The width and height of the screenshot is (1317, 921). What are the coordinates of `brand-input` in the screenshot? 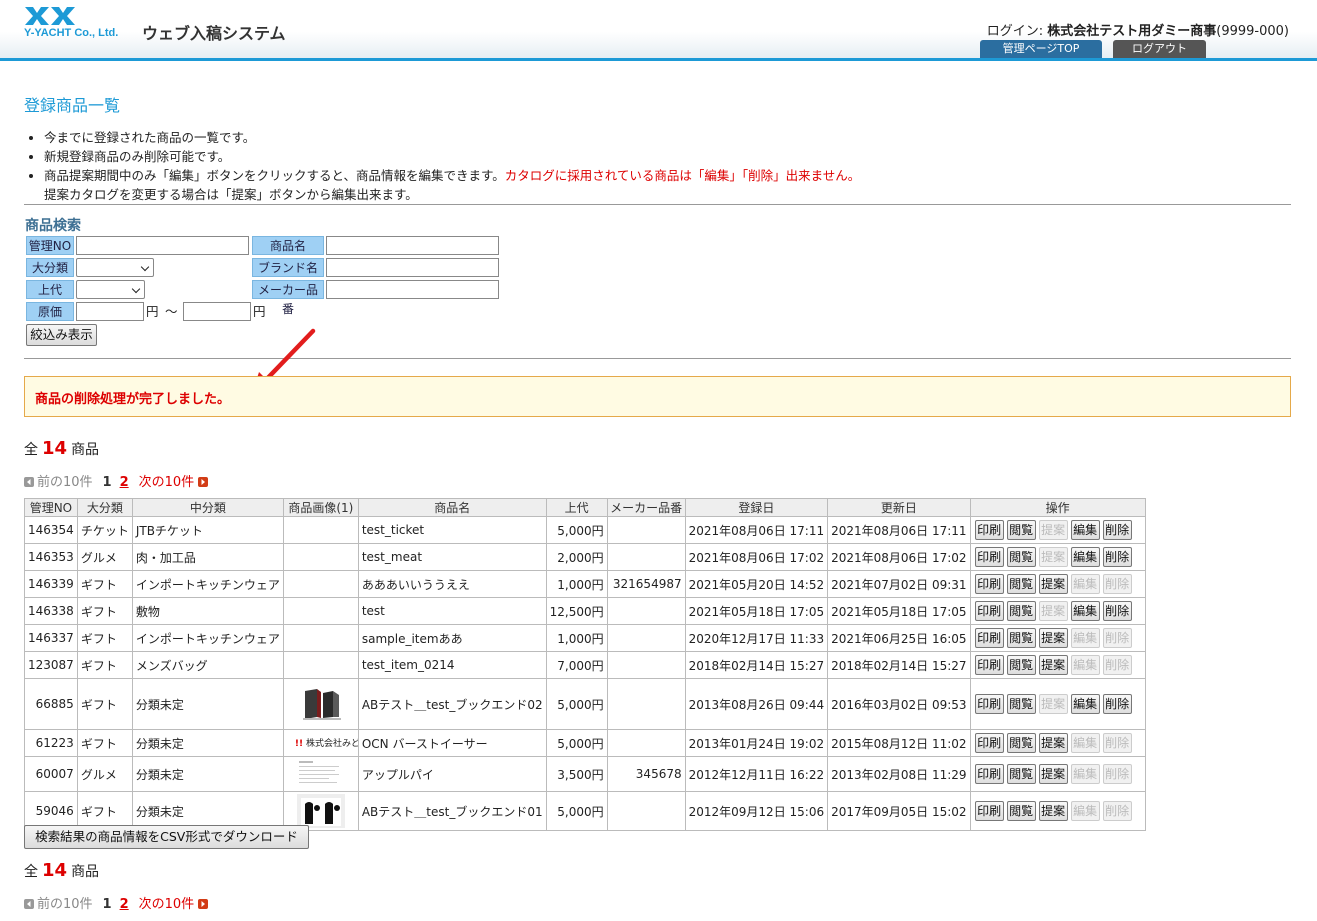 It's located at (412, 267).